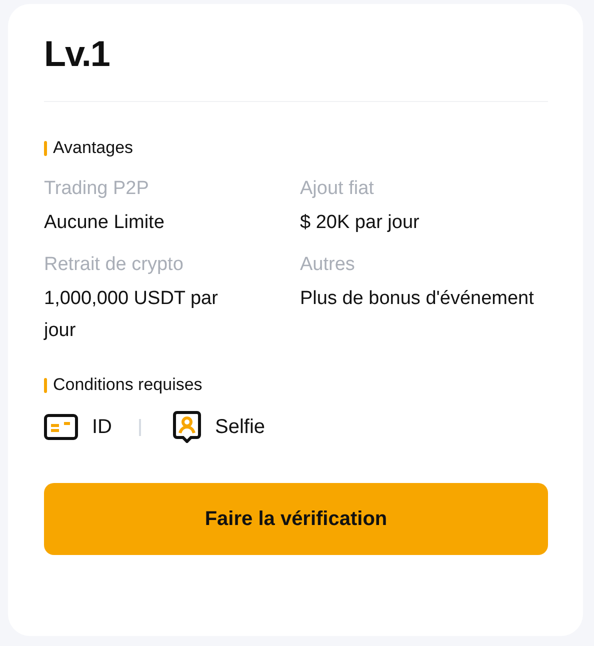  I want to click on benefit-value: $ 20K par jour, so click(360, 223).